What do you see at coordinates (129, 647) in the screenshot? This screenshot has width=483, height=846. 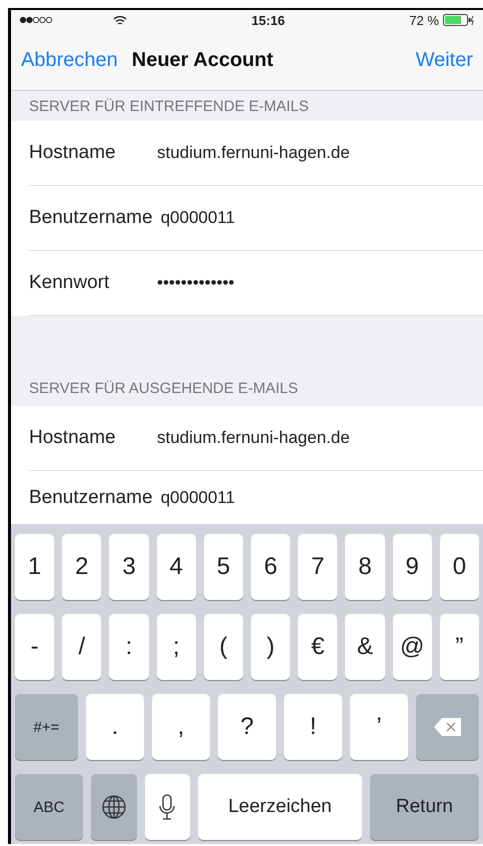 I see `keyboard-key: :` at bounding box center [129, 647].